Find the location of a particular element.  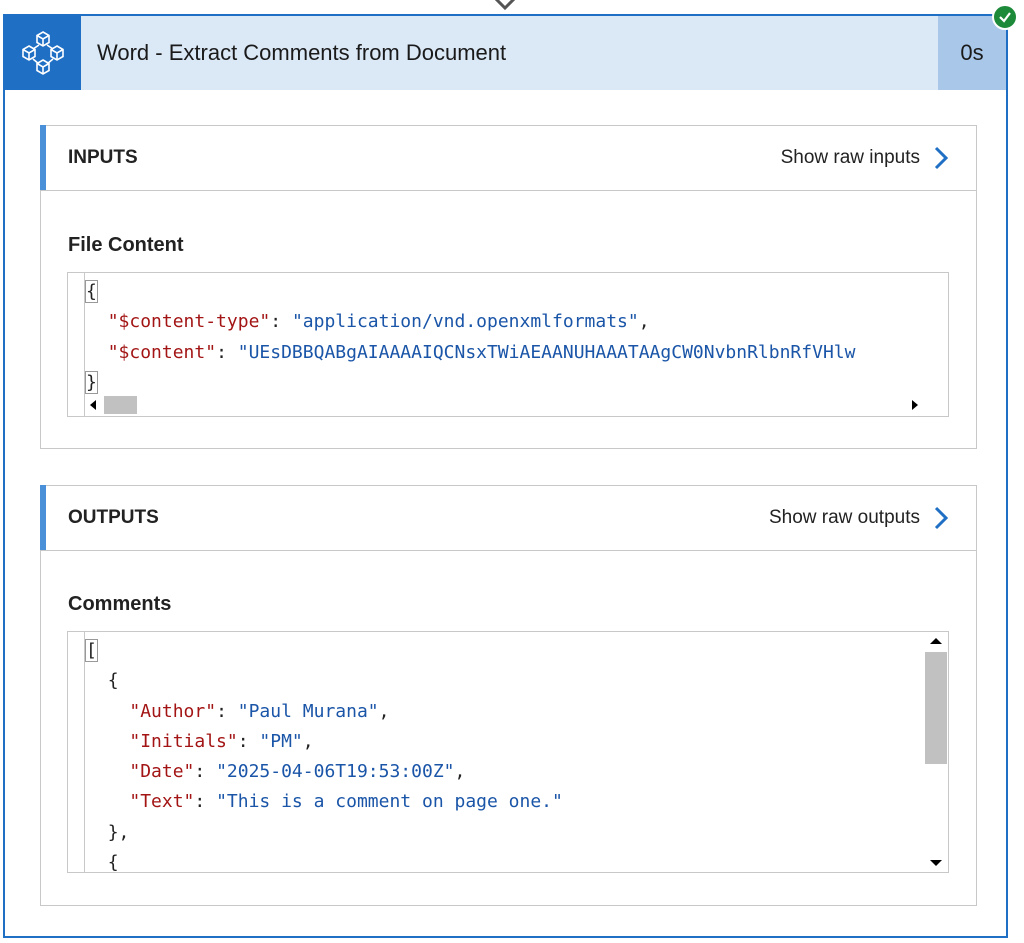

card-header: Word - Extract Comments from Document 0s is located at coordinates (505, 53).